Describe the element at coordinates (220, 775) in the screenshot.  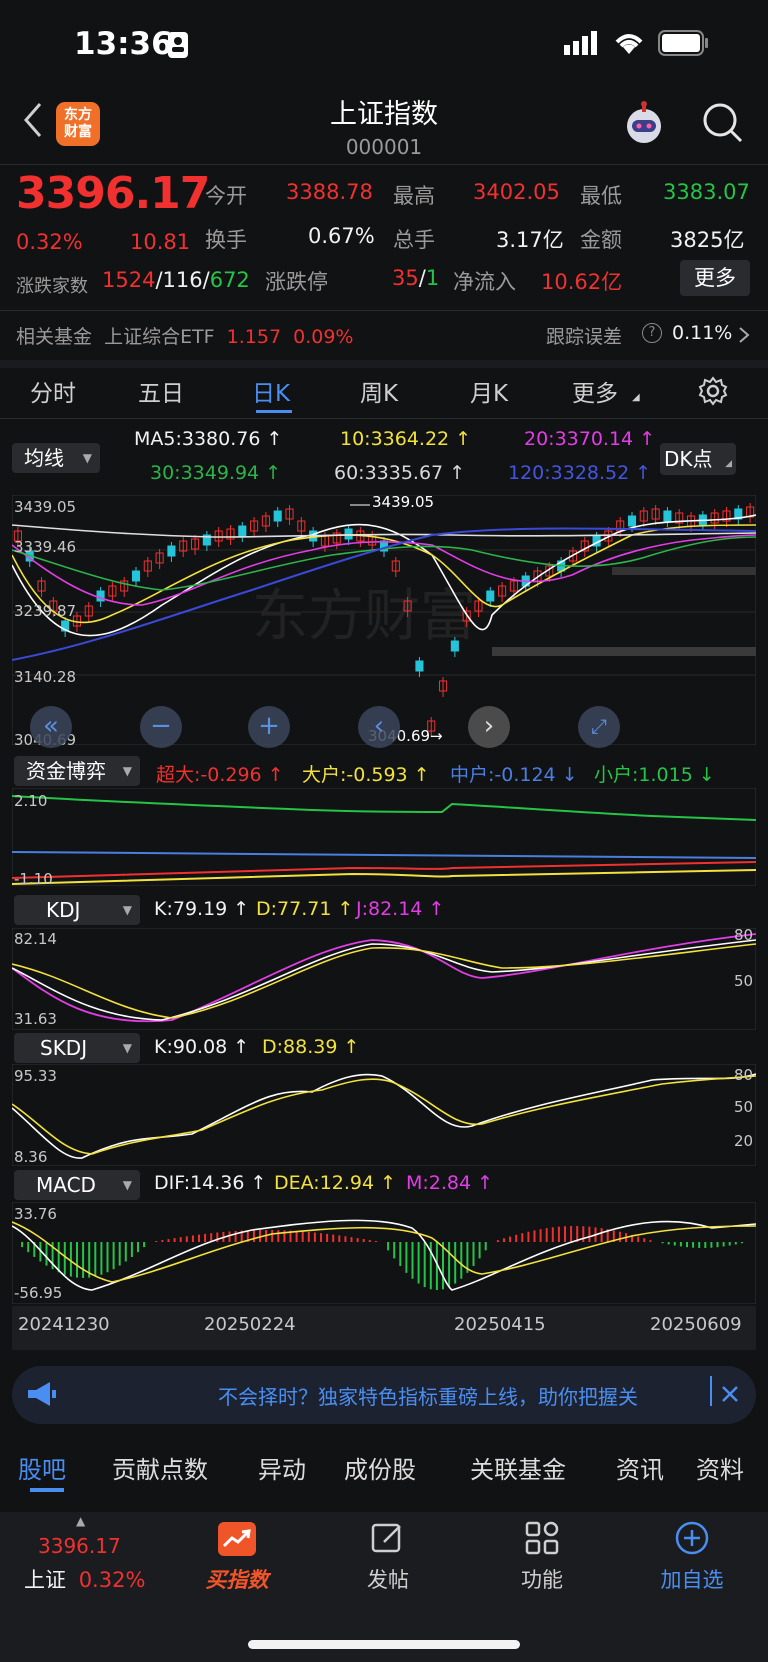
I see `super-large-flow: 超大:-0.296 ↑` at that location.